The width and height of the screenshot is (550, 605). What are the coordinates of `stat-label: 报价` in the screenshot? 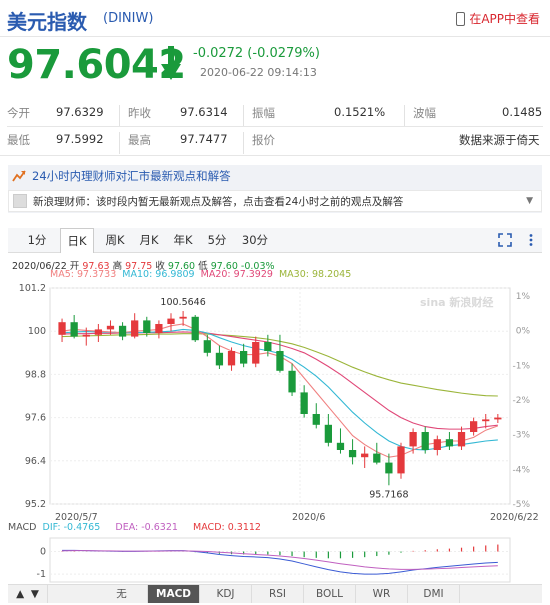 It's located at (263, 140).